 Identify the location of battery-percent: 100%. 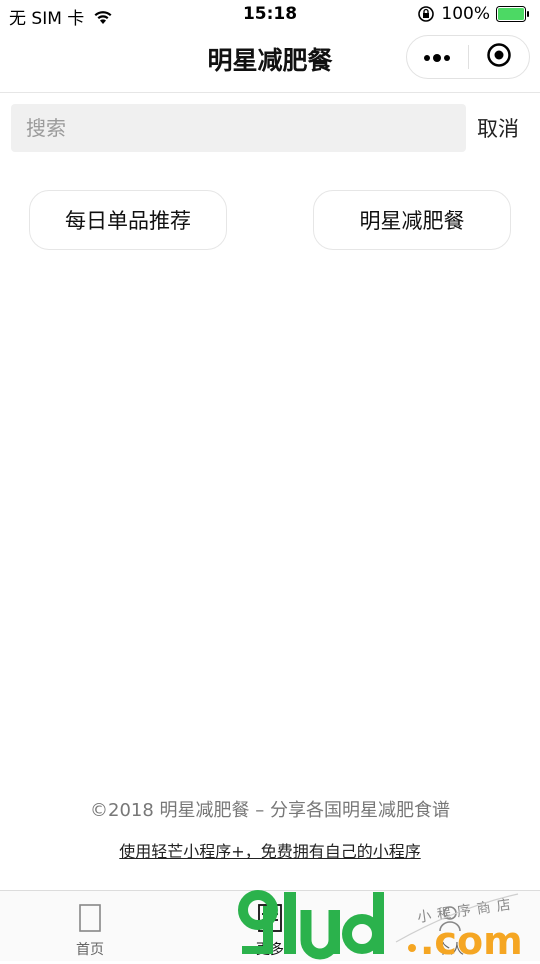
(465, 14).